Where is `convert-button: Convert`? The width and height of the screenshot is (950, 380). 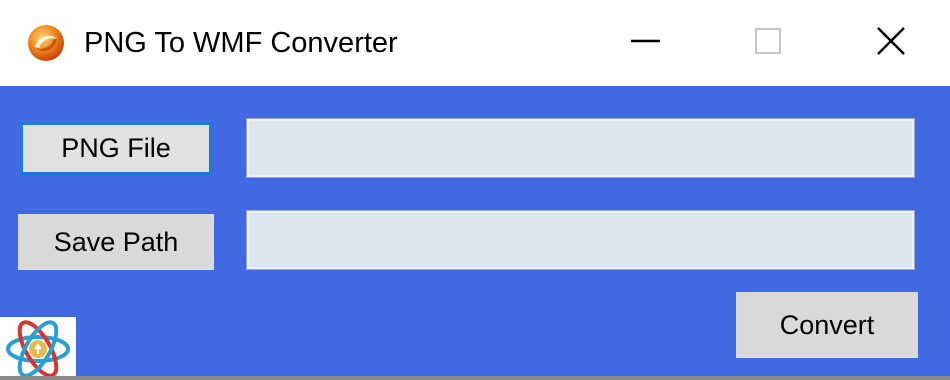
convert-button: Convert is located at coordinates (827, 325).